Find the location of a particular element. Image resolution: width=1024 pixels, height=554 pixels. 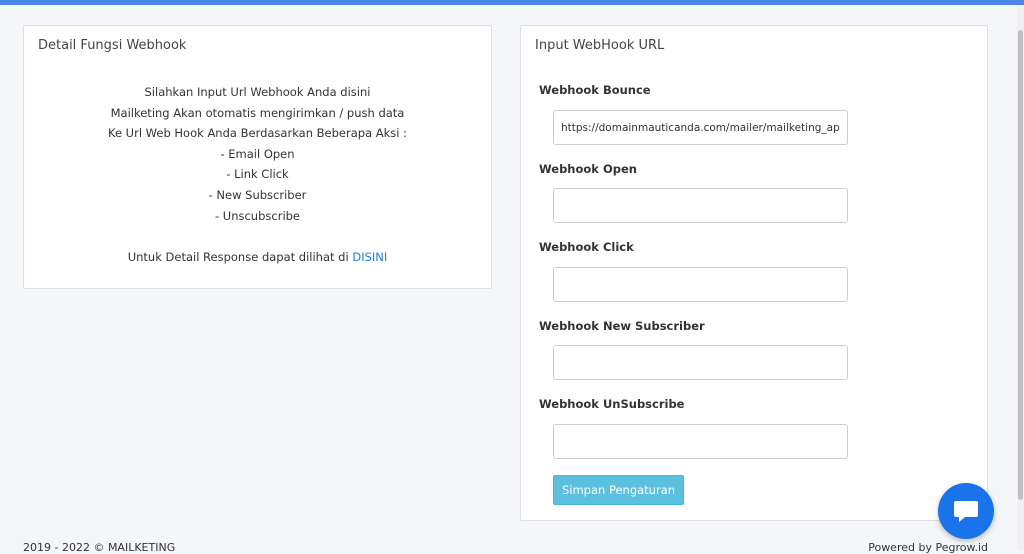

action-item-link-click: - Link Click is located at coordinates (257, 174).